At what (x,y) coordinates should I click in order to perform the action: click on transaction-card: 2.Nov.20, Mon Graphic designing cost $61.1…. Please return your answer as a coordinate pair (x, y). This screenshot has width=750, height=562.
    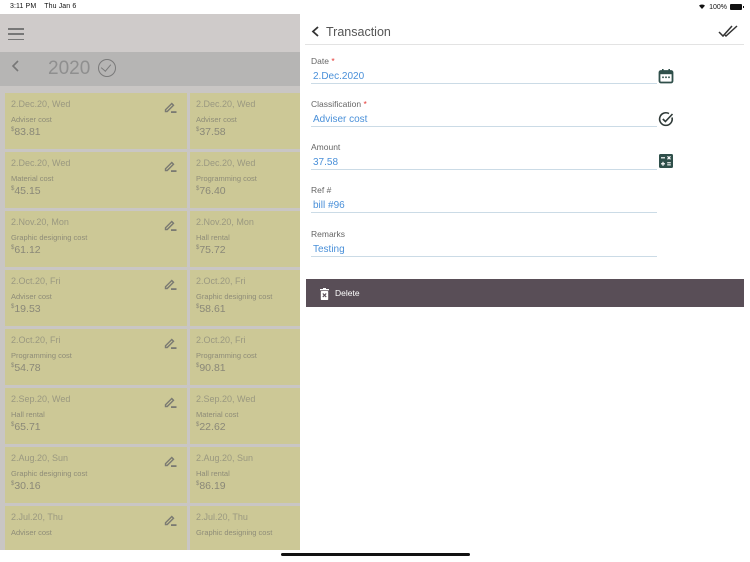
    Looking at the image, I should click on (96, 239).